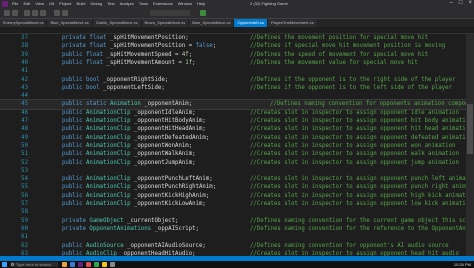 The image size is (474, 268). What do you see at coordinates (143, 3) in the screenshot?
I see `menu-item: Tools` at bounding box center [143, 3].